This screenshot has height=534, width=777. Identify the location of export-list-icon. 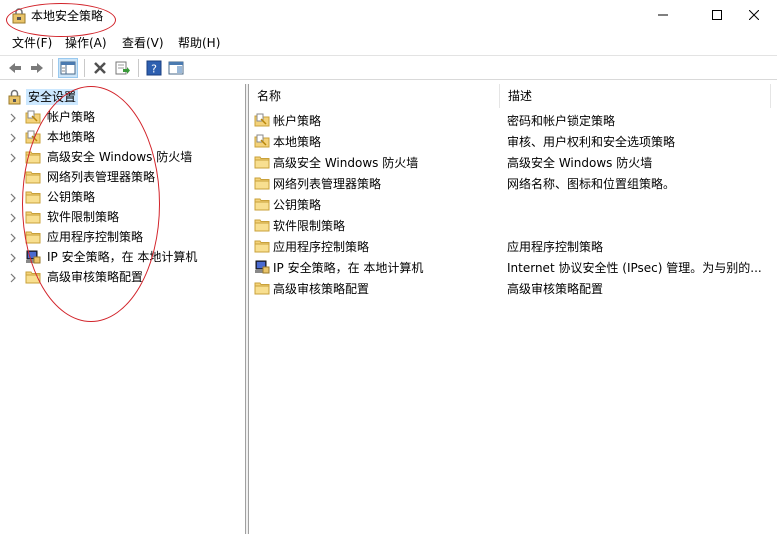
(122, 68).